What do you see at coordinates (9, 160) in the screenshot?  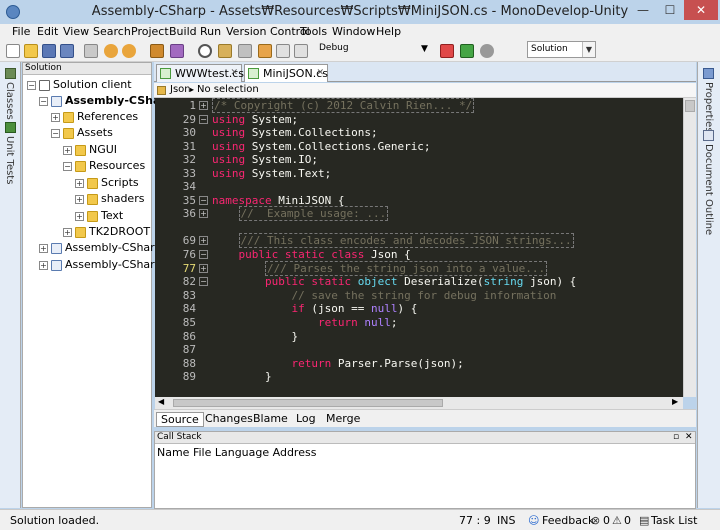 I see `unit-tests-tab: Unit Tests` at bounding box center [9, 160].